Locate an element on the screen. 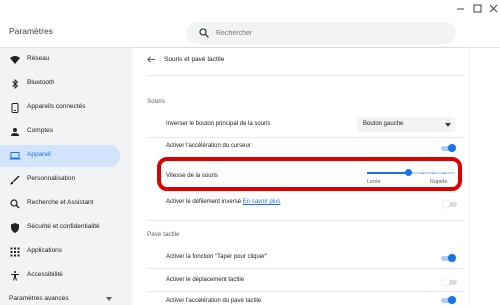 This screenshot has width=500, height=305. sidebar-item-bluetooth: Bluetooth is located at coordinates (60, 84).